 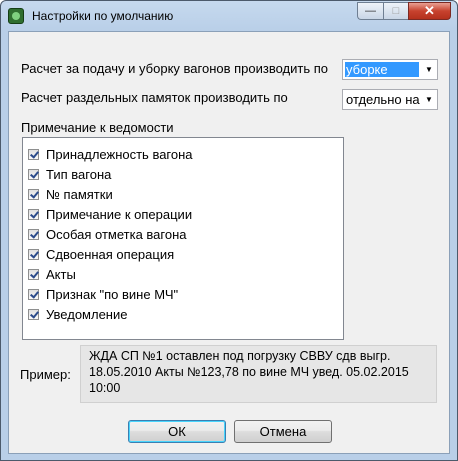 I want to click on list-item: Акты, so click(x=52, y=274).